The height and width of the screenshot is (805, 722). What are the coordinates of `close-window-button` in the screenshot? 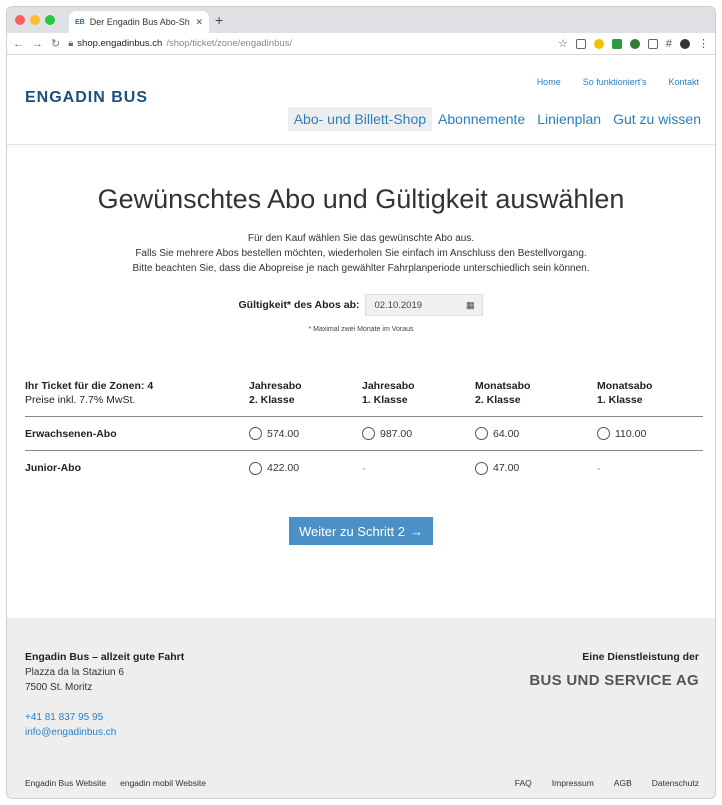 It's located at (20, 20).